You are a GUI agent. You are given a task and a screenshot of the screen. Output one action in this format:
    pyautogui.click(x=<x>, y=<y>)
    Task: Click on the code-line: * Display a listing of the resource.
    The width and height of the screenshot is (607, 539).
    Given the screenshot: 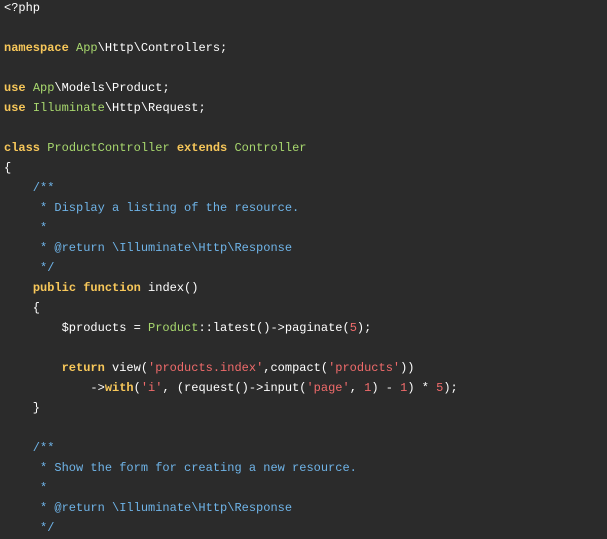 What is the action you would take?
    pyautogui.click(x=151, y=208)
    